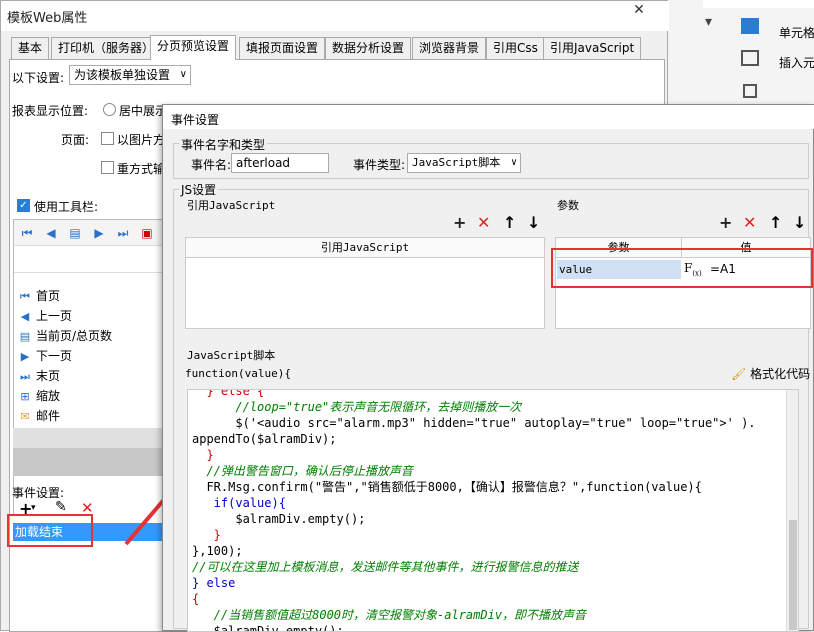 This screenshot has height=632, width=814. I want to click on toolbar-item-page-count: ▤ 当前页/总页数, so click(88, 336).